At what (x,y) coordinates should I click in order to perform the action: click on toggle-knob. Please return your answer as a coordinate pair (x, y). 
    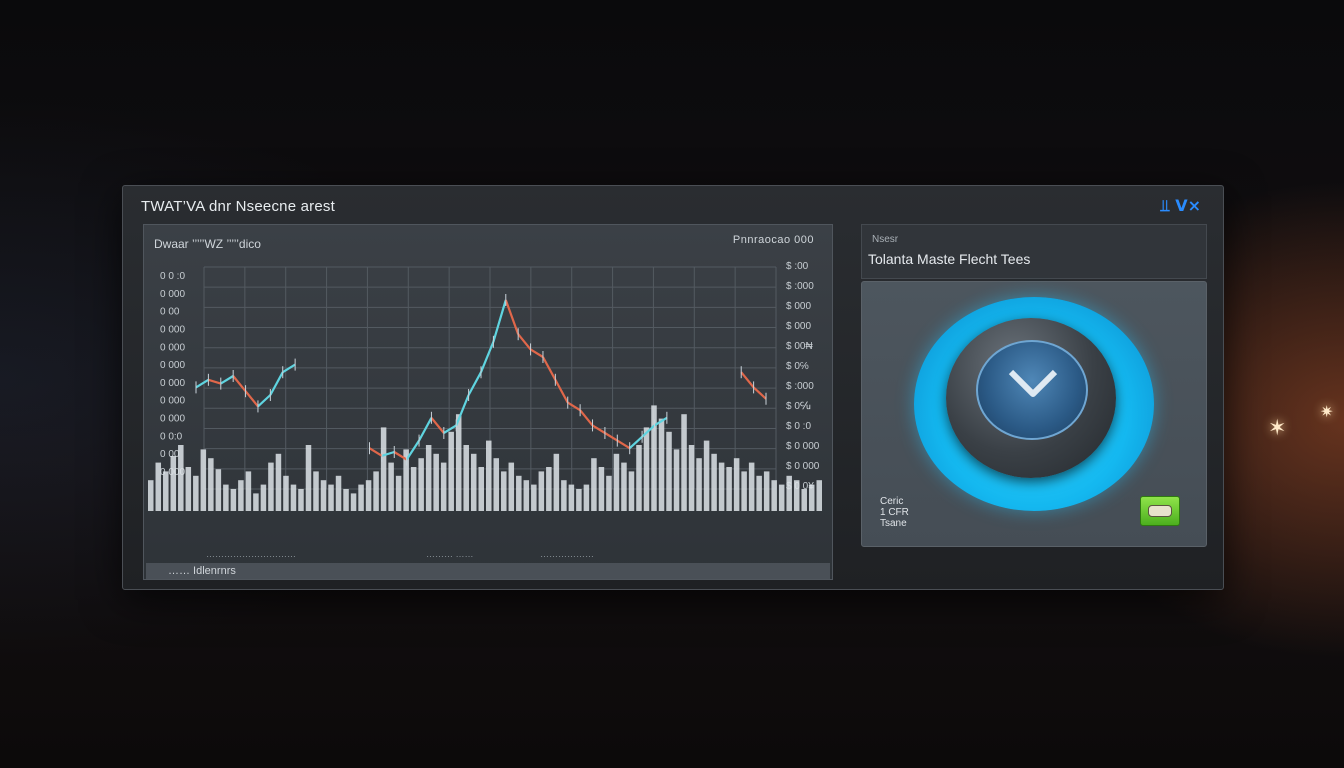
    Looking at the image, I should click on (1160, 511).